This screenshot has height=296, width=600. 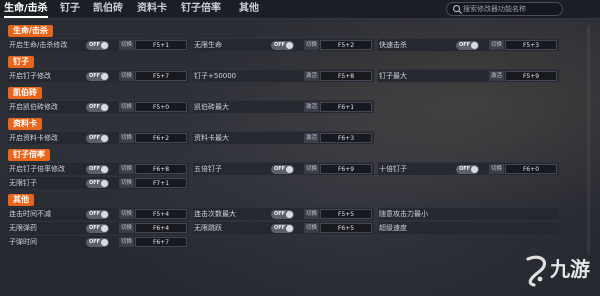 What do you see at coordinates (346, 169) in the screenshot?
I see `hotkey-field: F6+9` at bounding box center [346, 169].